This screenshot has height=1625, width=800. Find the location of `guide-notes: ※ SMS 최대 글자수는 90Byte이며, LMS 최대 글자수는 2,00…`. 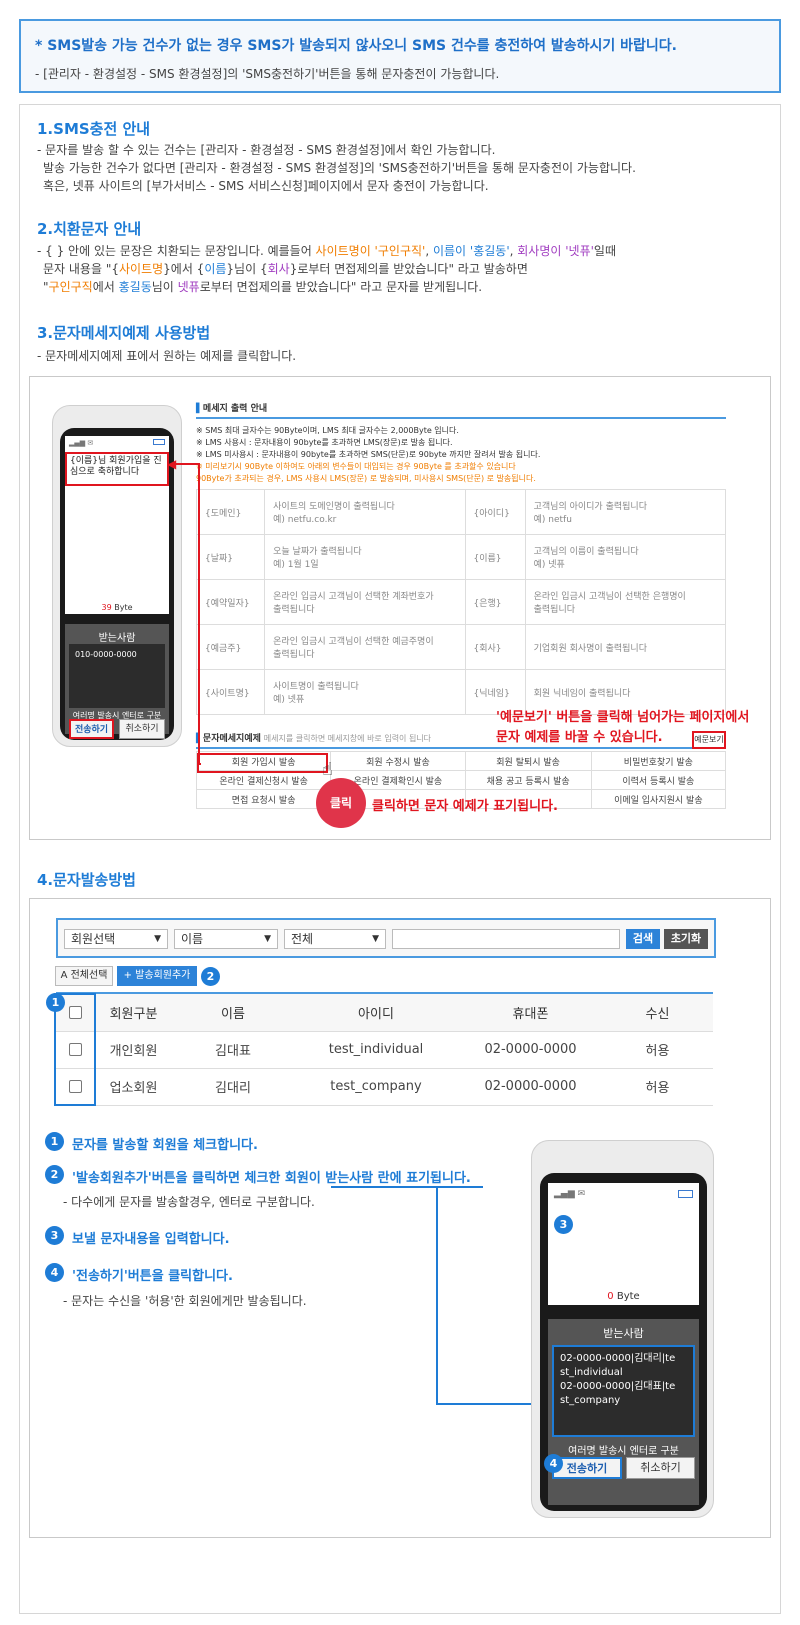

guide-notes: ※ SMS 최대 글자수는 90Byte이며, LMS 최대 글자수는 2,00… is located at coordinates (368, 454).